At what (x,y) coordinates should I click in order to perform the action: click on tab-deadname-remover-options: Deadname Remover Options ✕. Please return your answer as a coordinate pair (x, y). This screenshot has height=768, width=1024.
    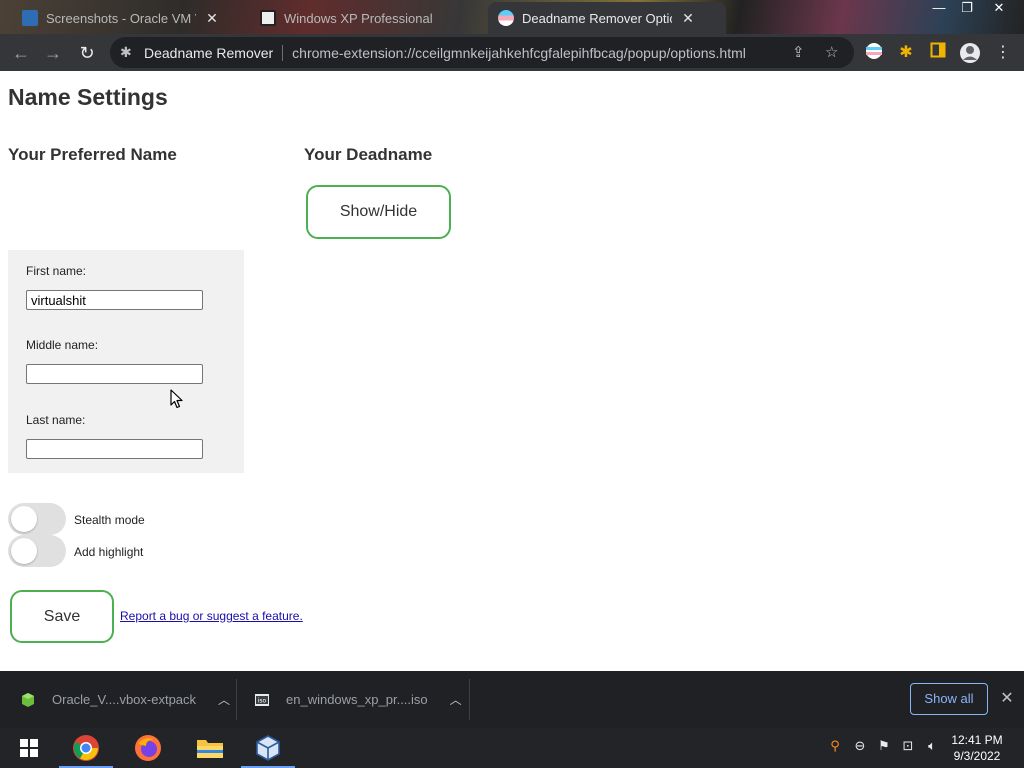
    Looking at the image, I should click on (607, 18).